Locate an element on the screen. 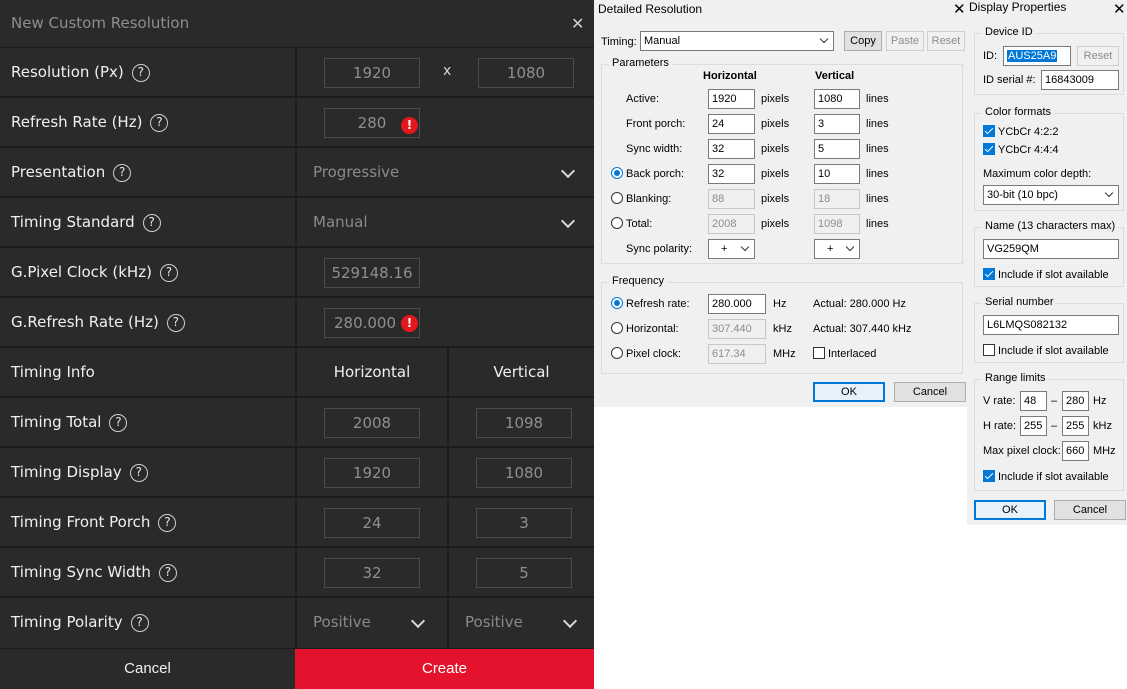 The height and width of the screenshot is (689, 1127). ycbcr444-checkbox is located at coordinates (989, 149).